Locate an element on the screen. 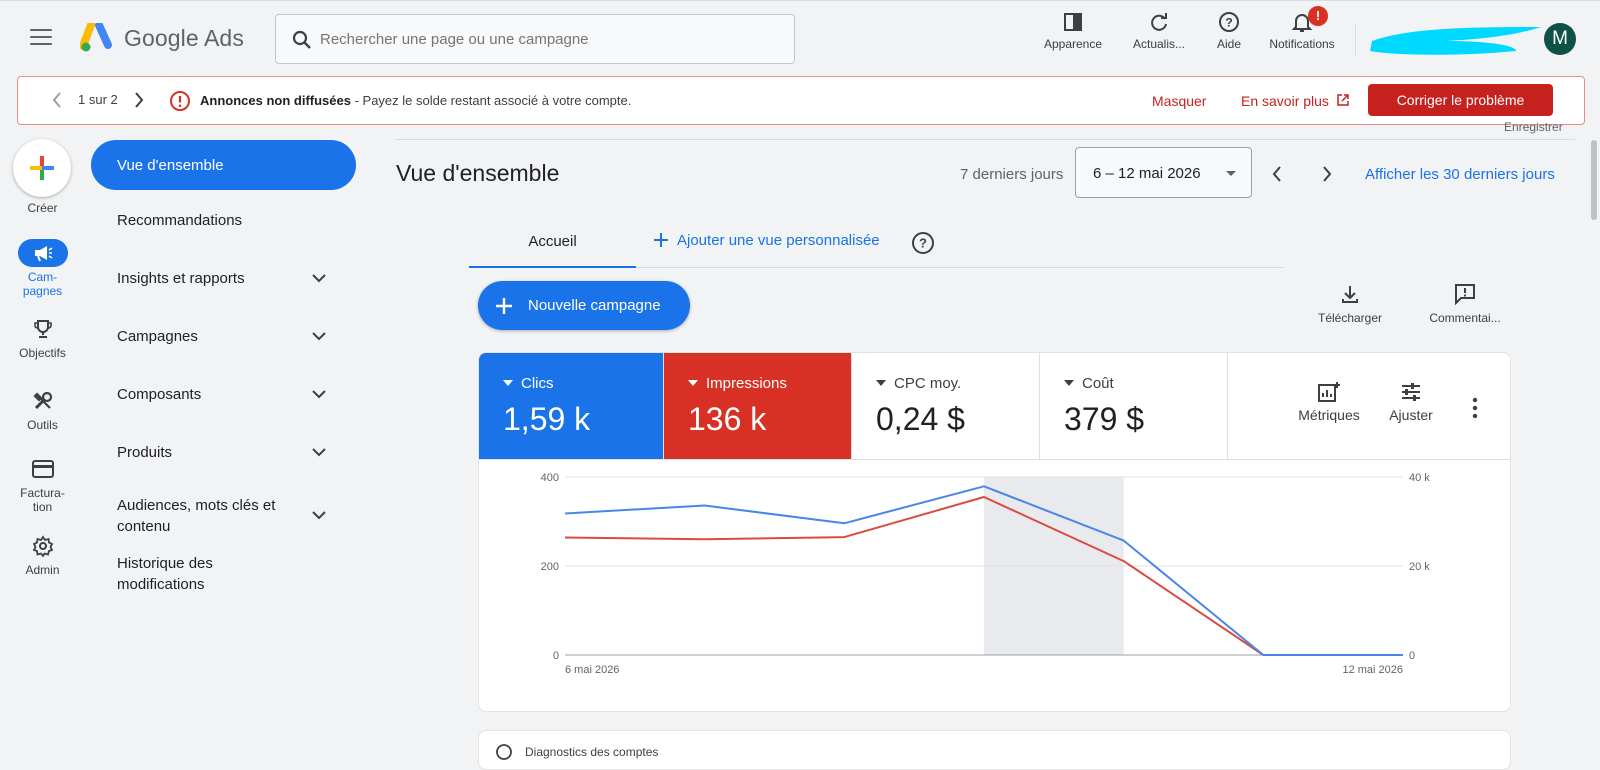 Image resolution: width=1600 pixels, height=770 pixels. new-campaign-label: Nouvelle campagne is located at coordinates (594, 305).